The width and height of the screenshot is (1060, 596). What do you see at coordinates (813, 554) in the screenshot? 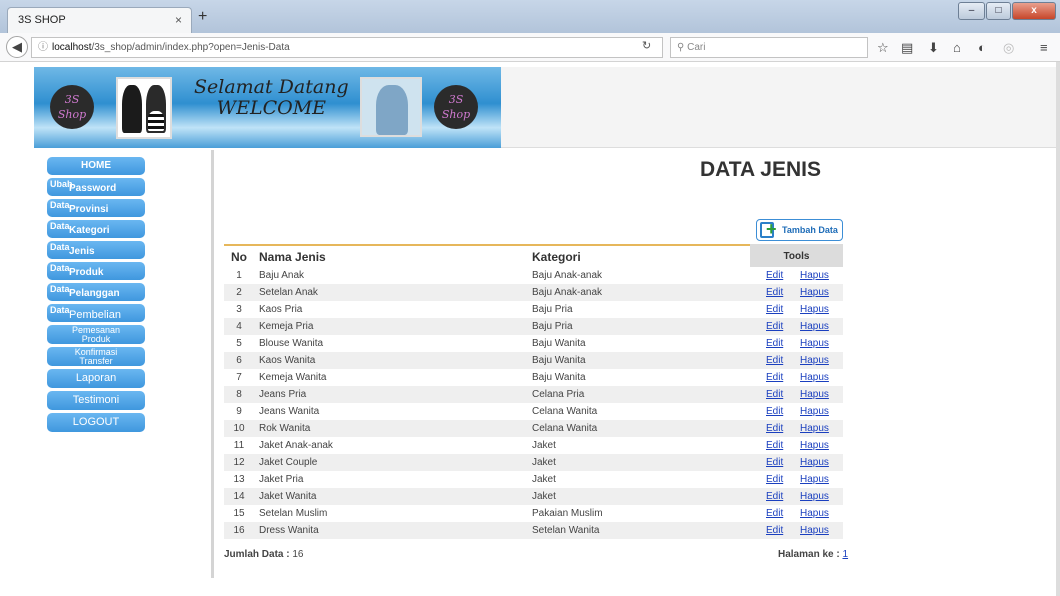
I see `pagination: Halaman ke : 1` at bounding box center [813, 554].